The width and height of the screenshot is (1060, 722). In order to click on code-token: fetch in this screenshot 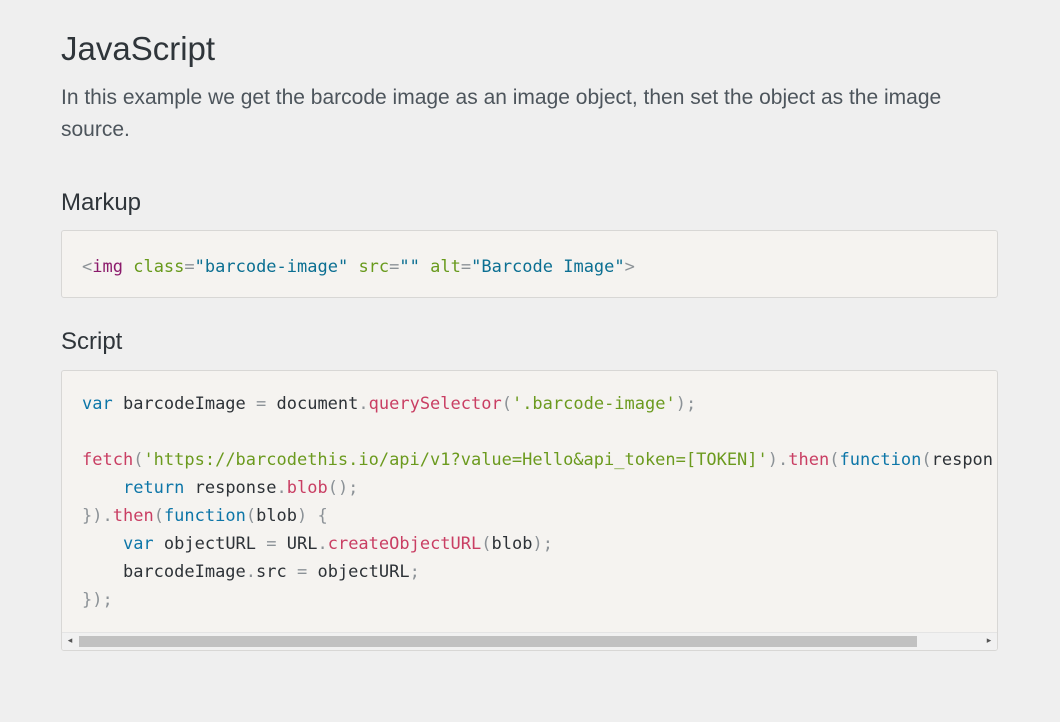, I will do `click(108, 460)`.